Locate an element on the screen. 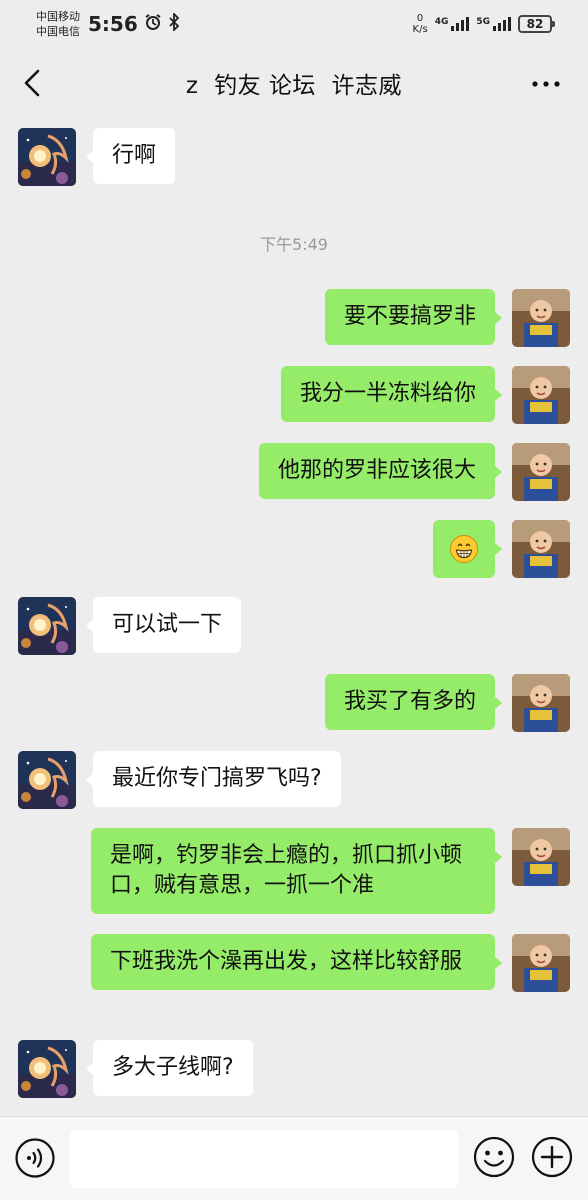 This screenshot has width=588, height=1200. message-row: 我买了有多的 is located at coordinates (294, 704).